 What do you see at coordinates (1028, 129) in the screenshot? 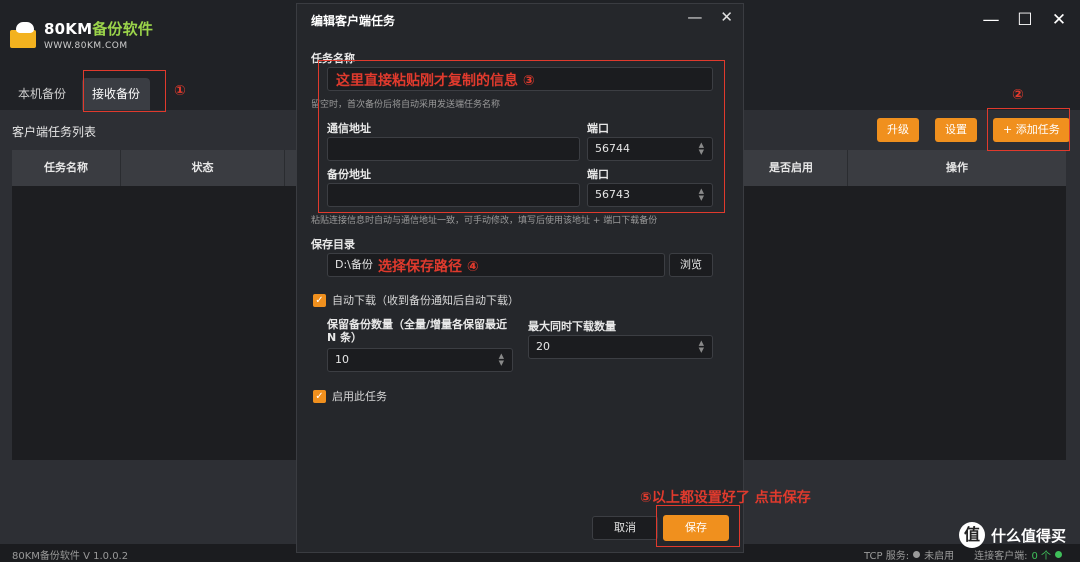
I see `annotation-box-add-task` at bounding box center [1028, 129].